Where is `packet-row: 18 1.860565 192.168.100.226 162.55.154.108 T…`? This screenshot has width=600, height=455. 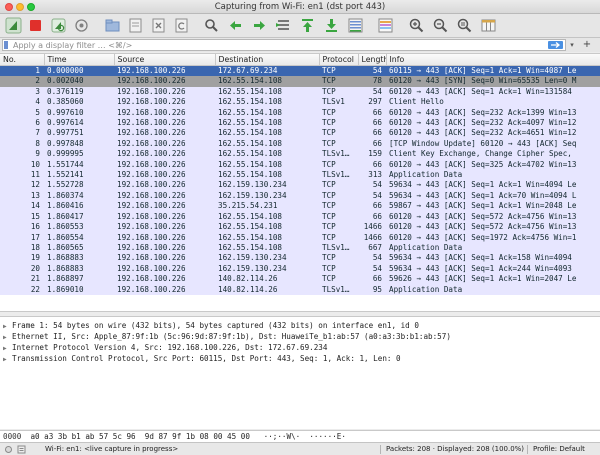 packet-row: 18 1.860565 192.168.100.226 162.55.154.108 T… is located at coordinates (300, 248).